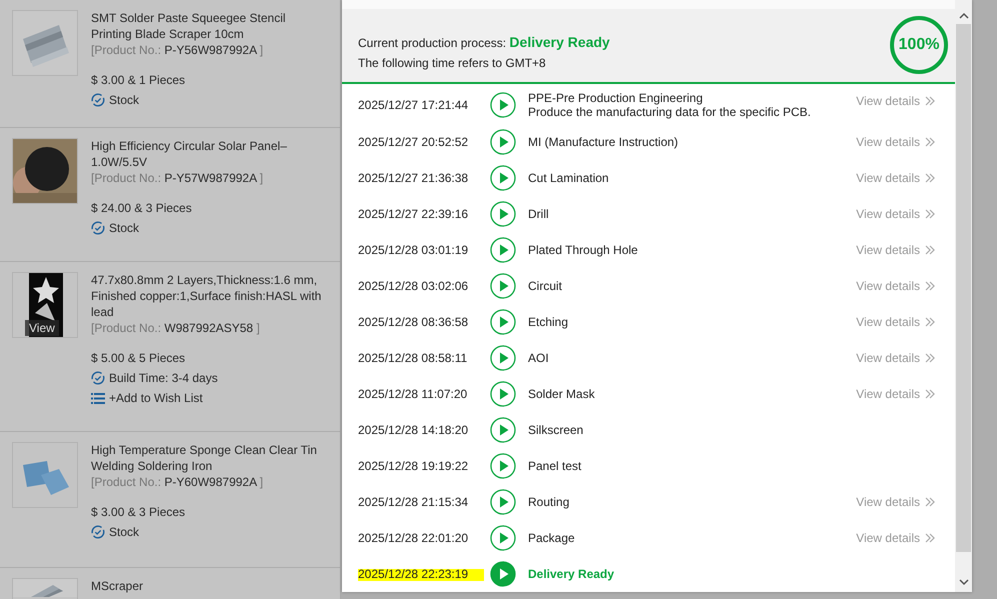  Describe the element at coordinates (156, 398) in the screenshot. I see `wish-list-link: +Add to Wish List` at that location.